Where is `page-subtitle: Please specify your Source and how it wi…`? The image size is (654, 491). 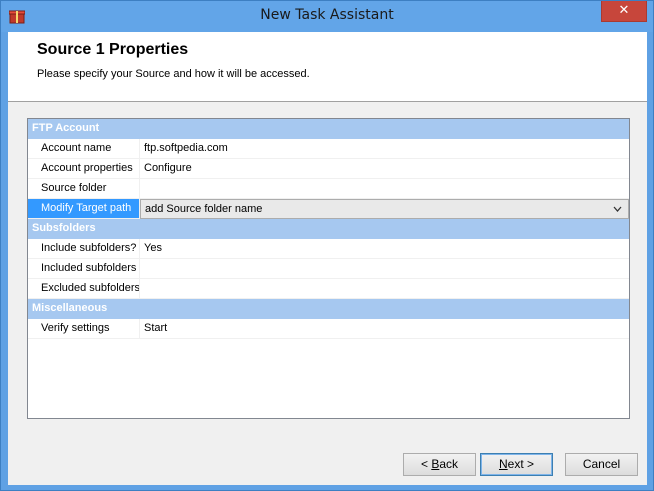
page-subtitle: Please specify your Source and how it wi… is located at coordinates (173, 74).